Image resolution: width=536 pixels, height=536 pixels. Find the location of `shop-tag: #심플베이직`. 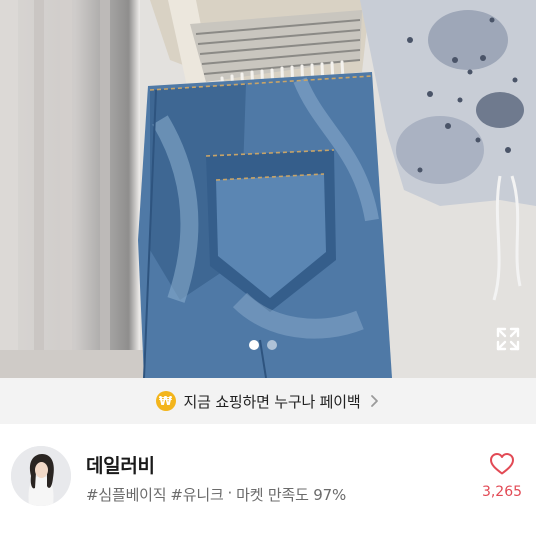

shop-tag: #심플베이직 is located at coordinates (126, 494).